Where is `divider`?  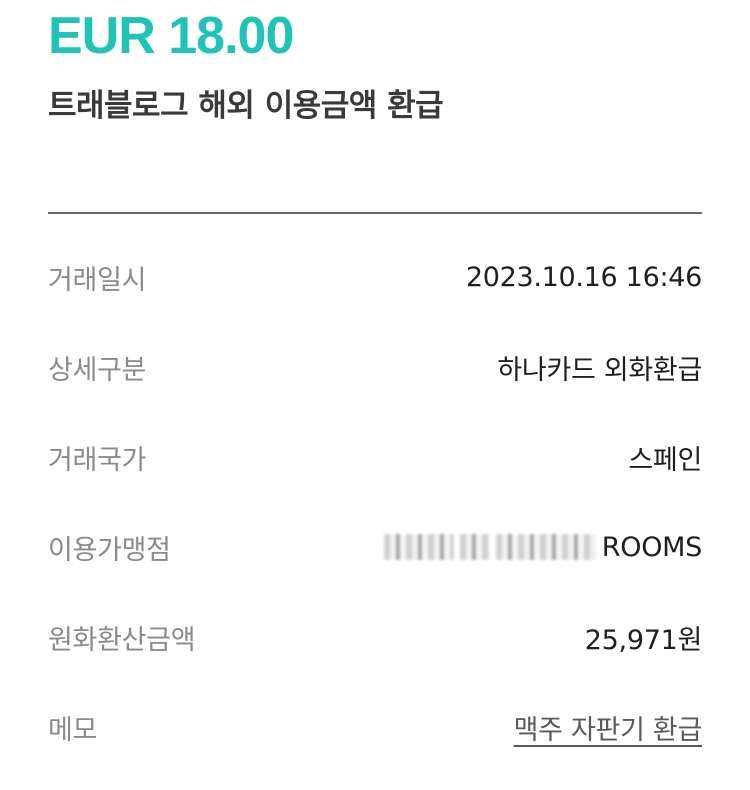
divider is located at coordinates (375, 213).